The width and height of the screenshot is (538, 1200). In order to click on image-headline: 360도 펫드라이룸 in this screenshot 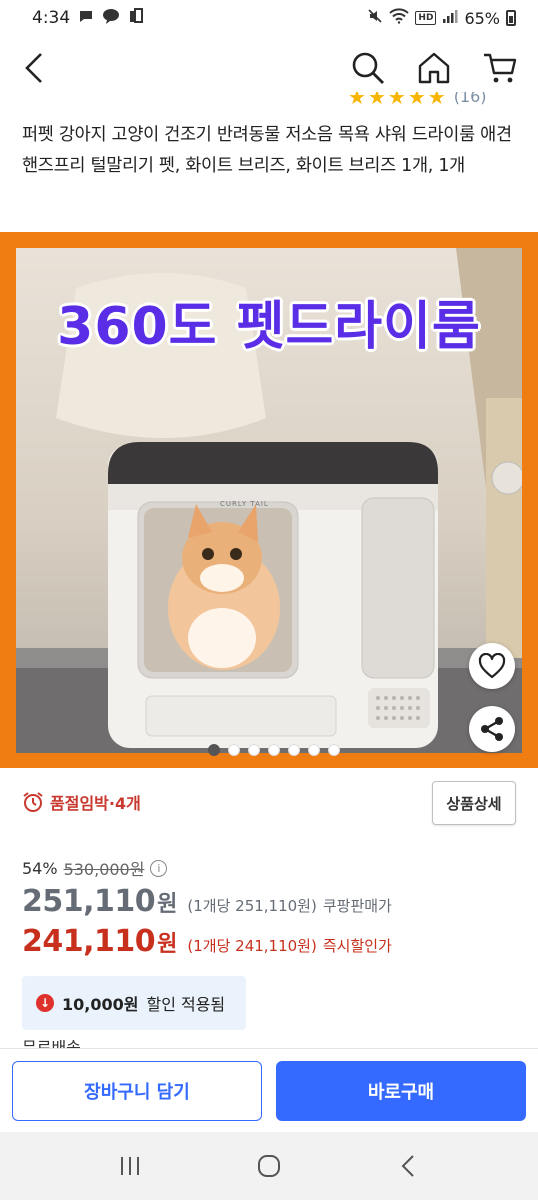, I will do `click(269, 327)`.